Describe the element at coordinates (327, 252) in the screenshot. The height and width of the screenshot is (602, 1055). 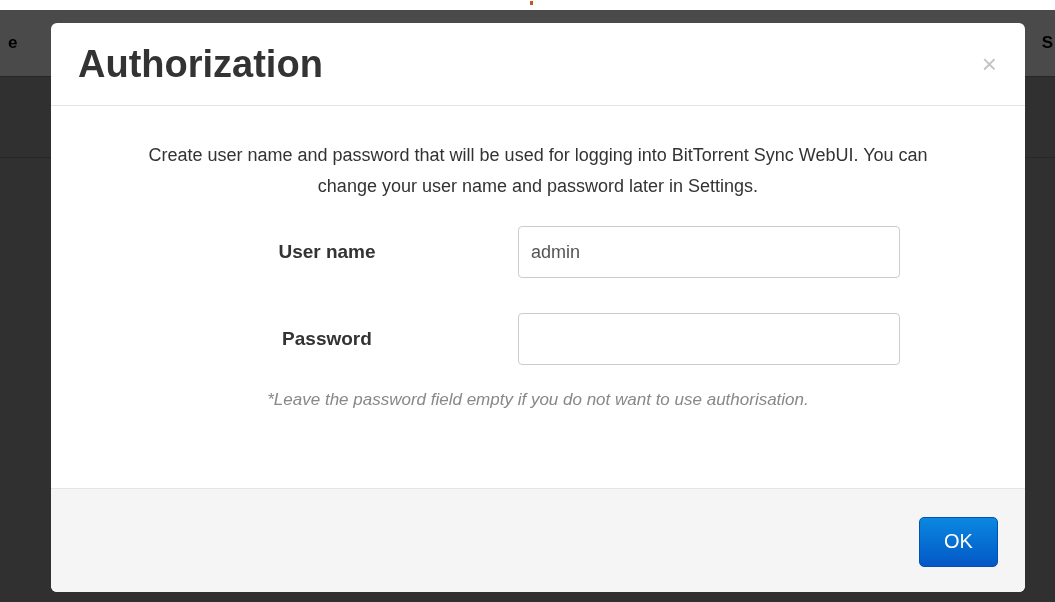
I see `field-label: User name` at that location.